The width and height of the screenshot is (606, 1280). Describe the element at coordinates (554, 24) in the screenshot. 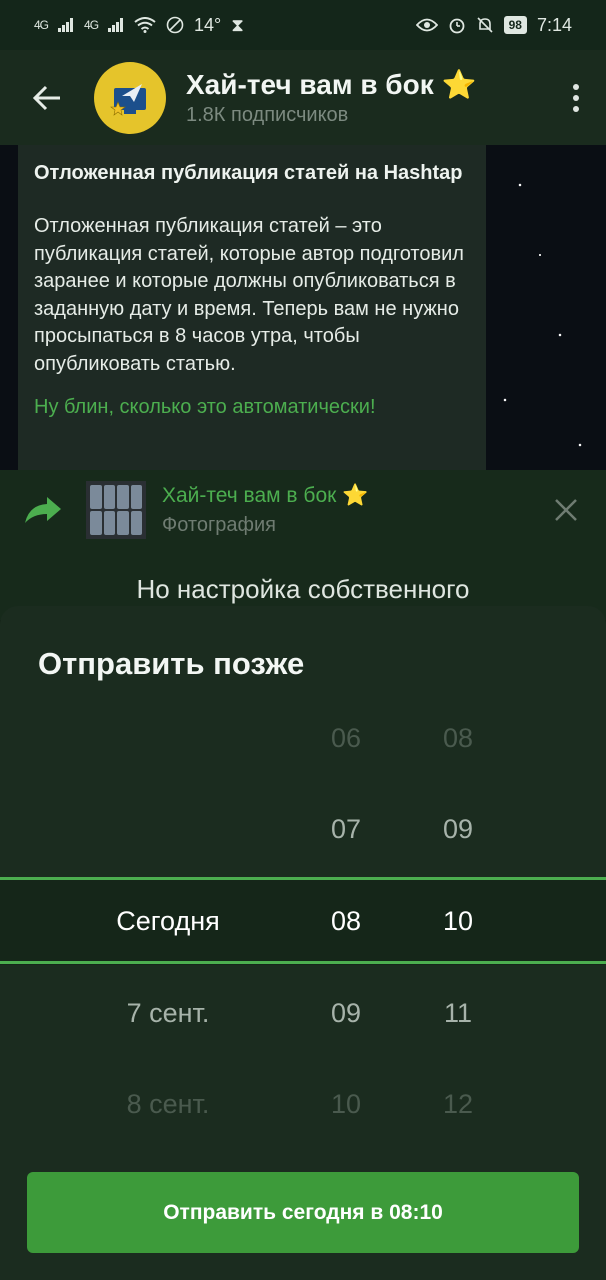

I see `clock: 7:14` at that location.